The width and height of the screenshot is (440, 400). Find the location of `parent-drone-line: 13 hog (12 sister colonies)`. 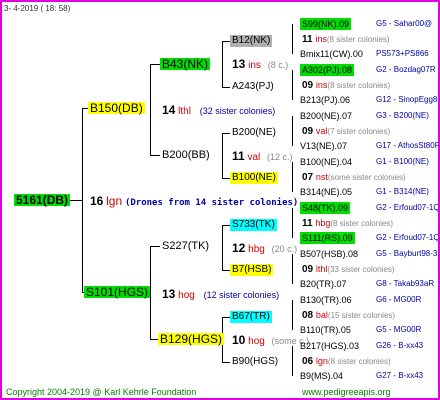

parent-drone-line: 13 hog (12 sister colonies) is located at coordinates (220, 295).